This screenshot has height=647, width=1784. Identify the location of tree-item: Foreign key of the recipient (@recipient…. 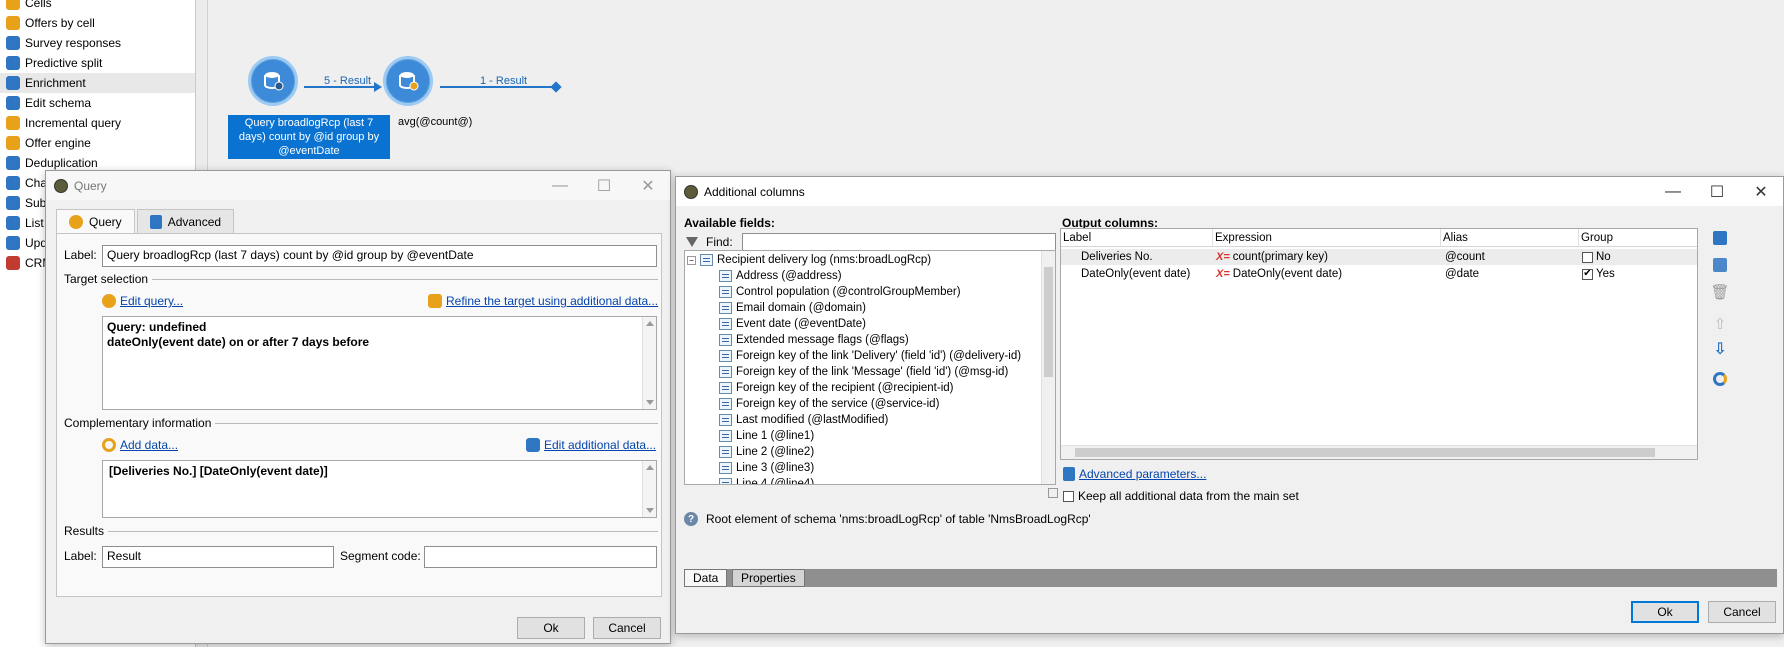
(836, 388).